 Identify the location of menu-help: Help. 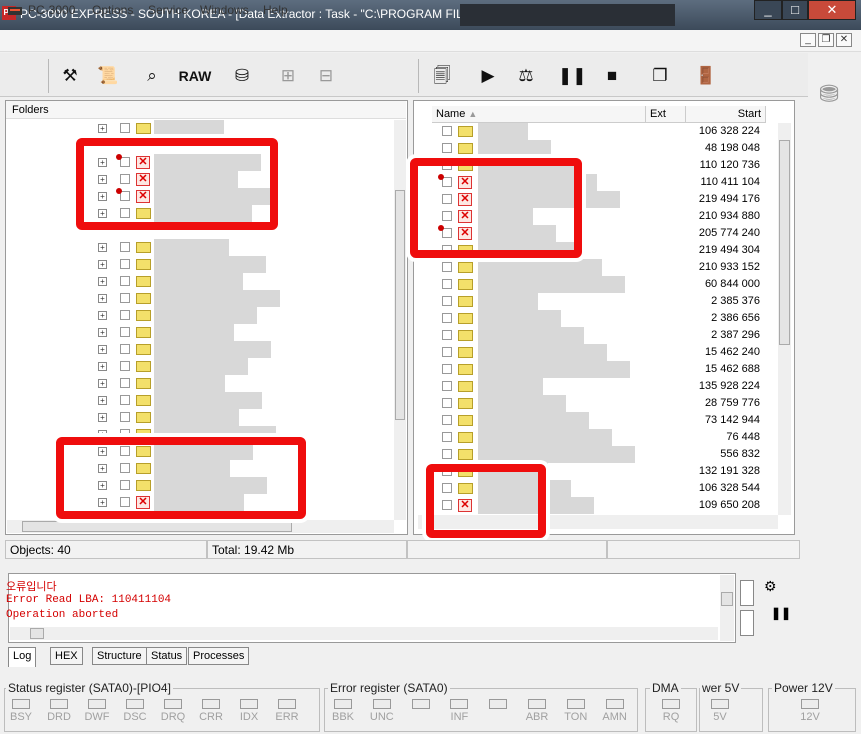
(275, 10).